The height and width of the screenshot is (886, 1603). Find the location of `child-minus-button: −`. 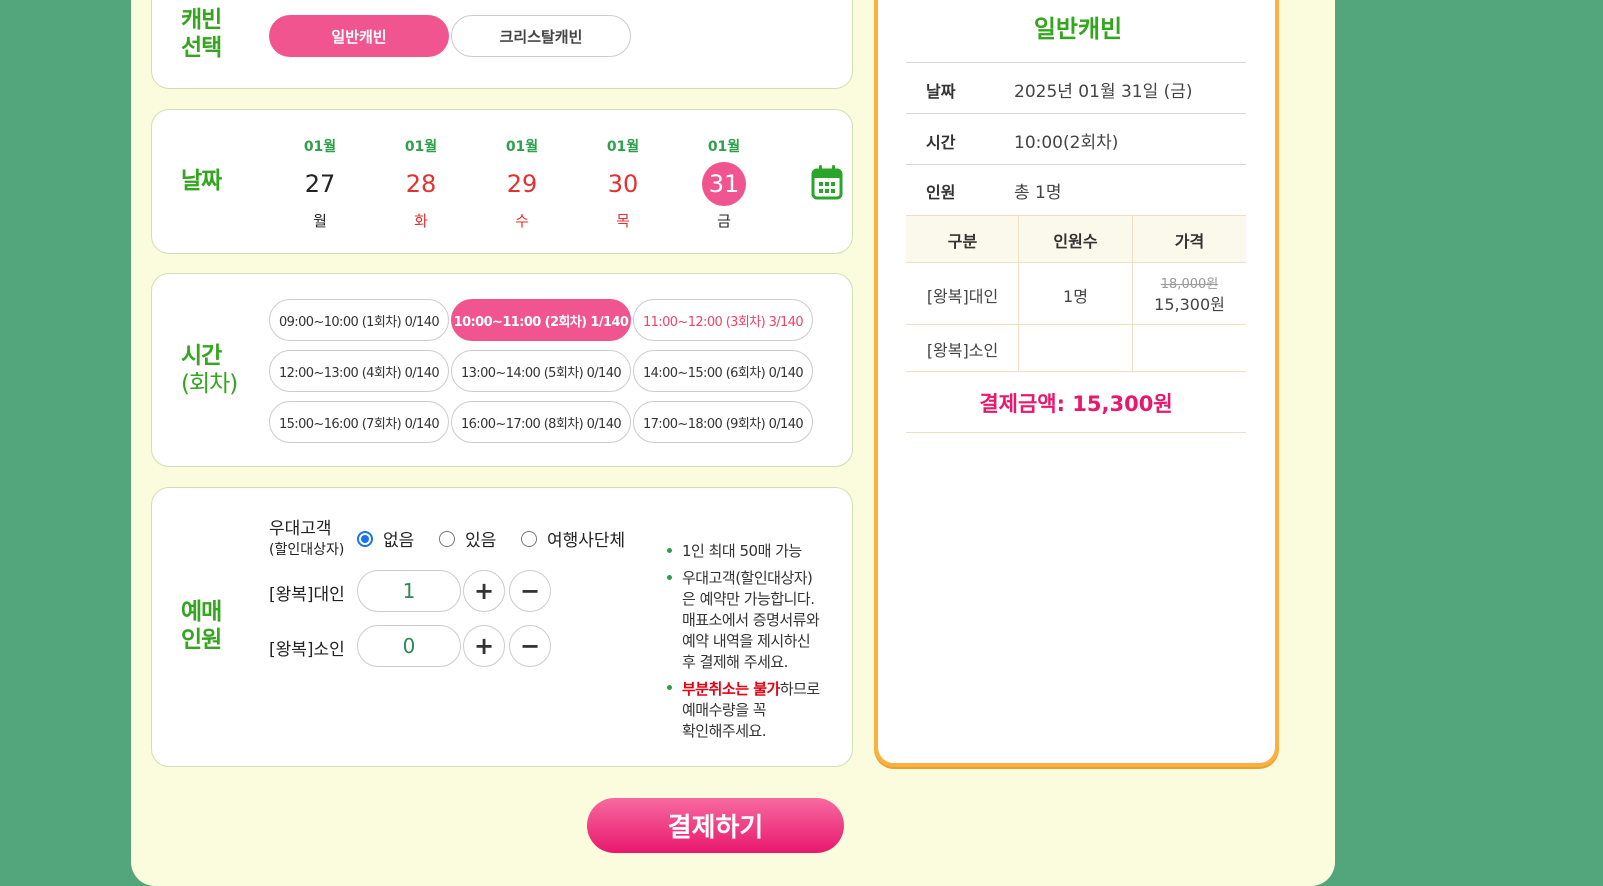

child-minus-button: − is located at coordinates (530, 646).